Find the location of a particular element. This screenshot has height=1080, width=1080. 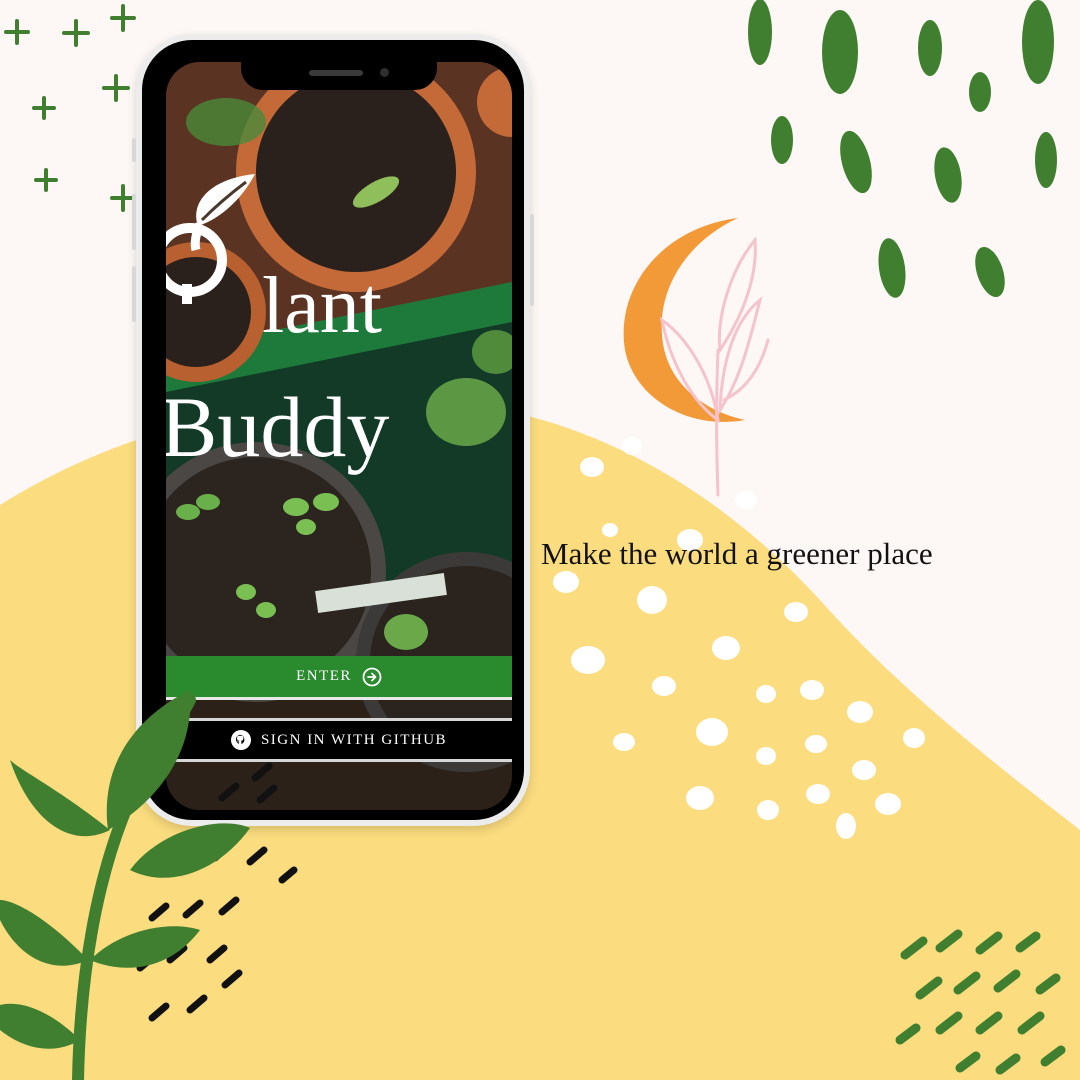

green-plus-marks is located at coordinates (70, 108).